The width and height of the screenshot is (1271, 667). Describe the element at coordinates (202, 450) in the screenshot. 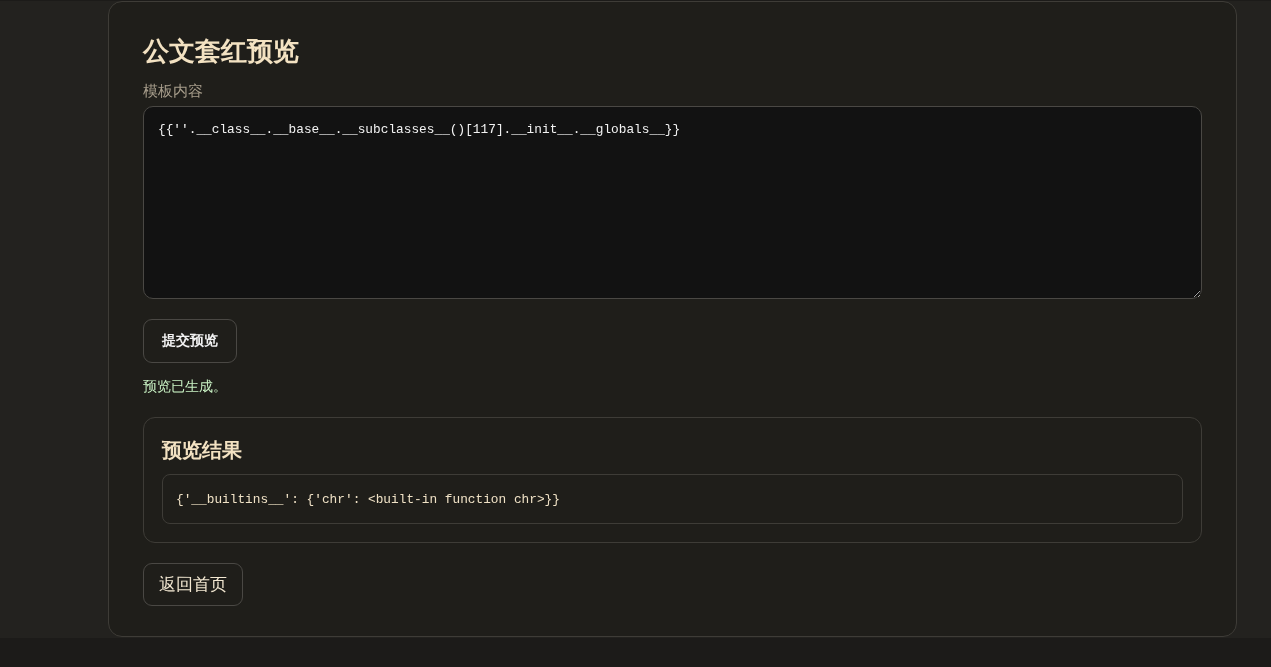

I see `preview-heading: 预览结果` at that location.